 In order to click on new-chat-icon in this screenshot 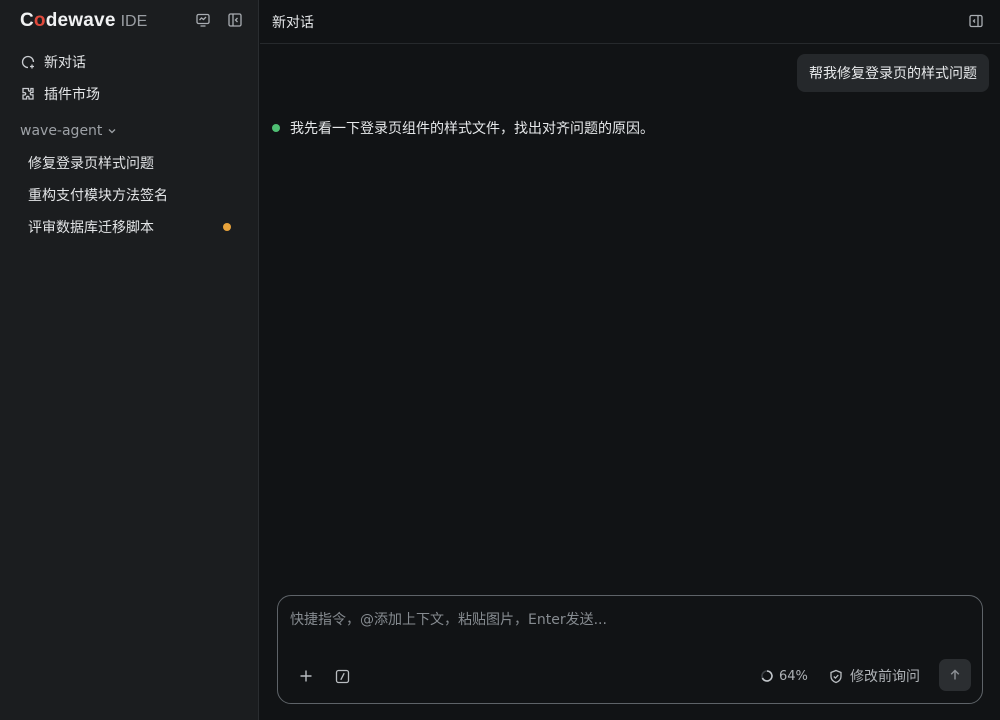, I will do `click(28, 62)`.